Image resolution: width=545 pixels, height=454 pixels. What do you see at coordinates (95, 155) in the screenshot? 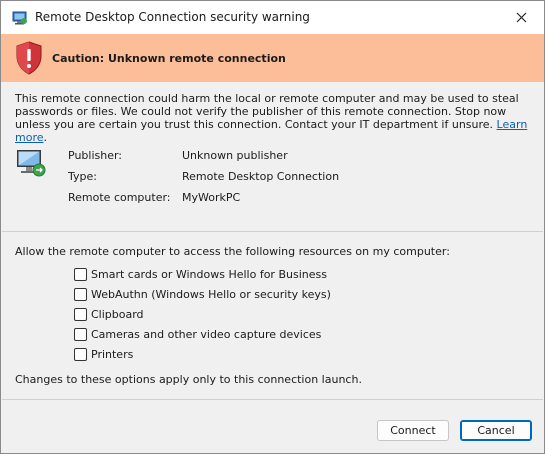
I see `publisher-label: Publisher:` at bounding box center [95, 155].